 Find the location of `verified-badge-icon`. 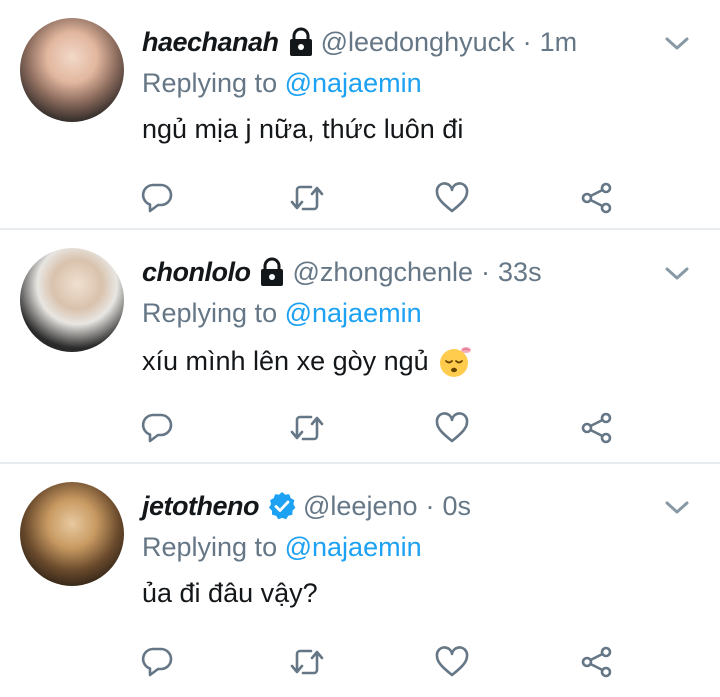

verified-badge-icon is located at coordinates (282, 506).